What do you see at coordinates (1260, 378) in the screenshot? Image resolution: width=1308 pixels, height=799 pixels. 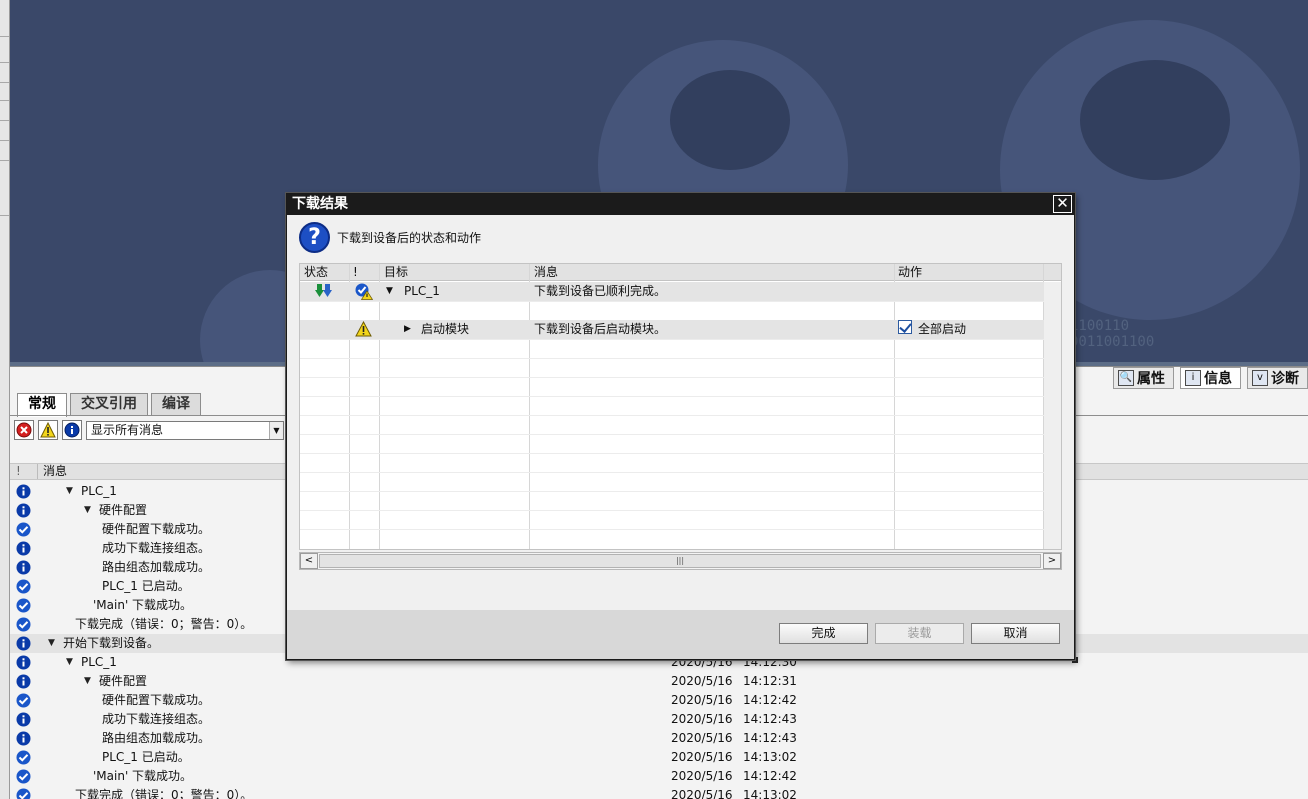 I see `diagnostics-icon: v` at bounding box center [1260, 378].